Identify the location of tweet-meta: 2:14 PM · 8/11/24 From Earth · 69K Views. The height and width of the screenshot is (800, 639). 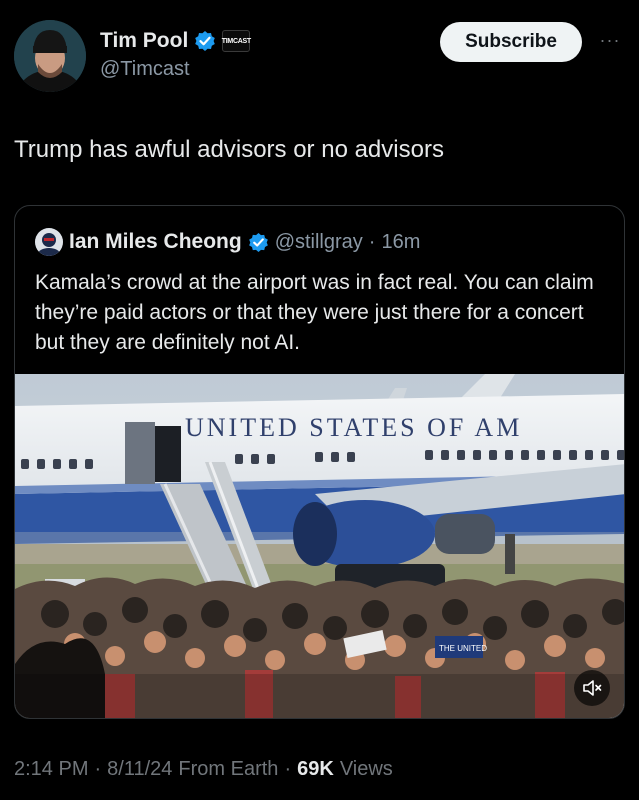
(203, 769).